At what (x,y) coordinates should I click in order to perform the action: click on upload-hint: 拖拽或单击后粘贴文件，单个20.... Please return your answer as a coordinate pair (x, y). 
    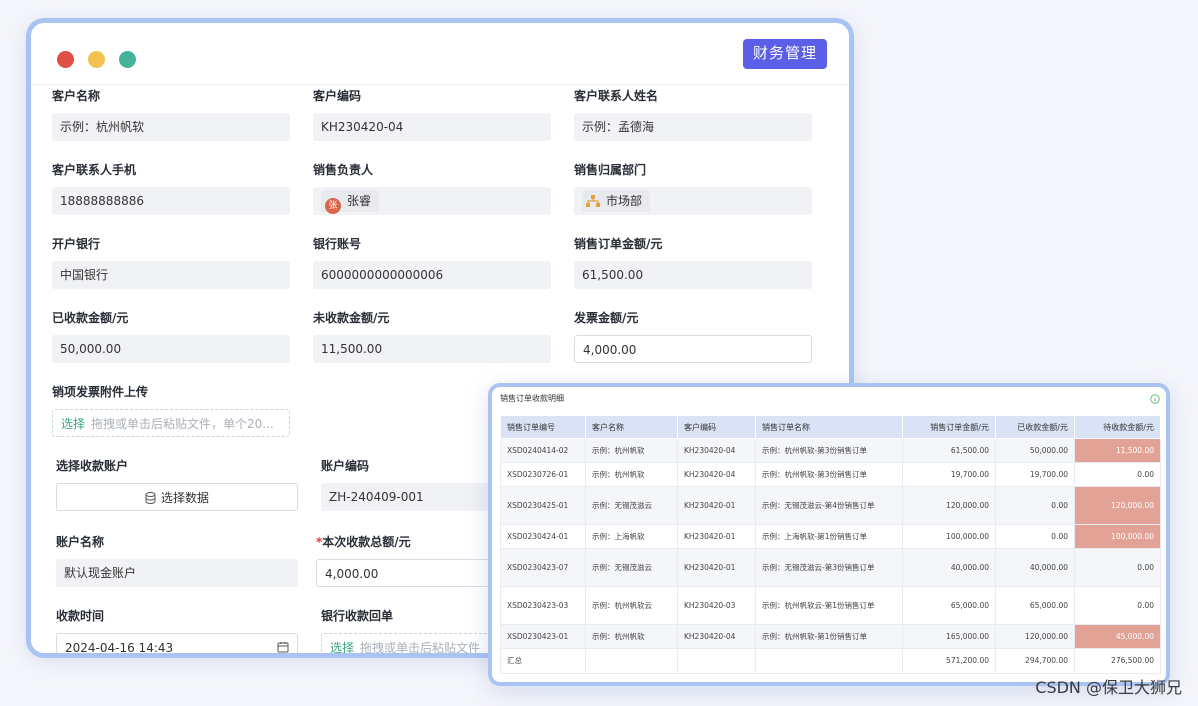
    Looking at the image, I should click on (182, 424).